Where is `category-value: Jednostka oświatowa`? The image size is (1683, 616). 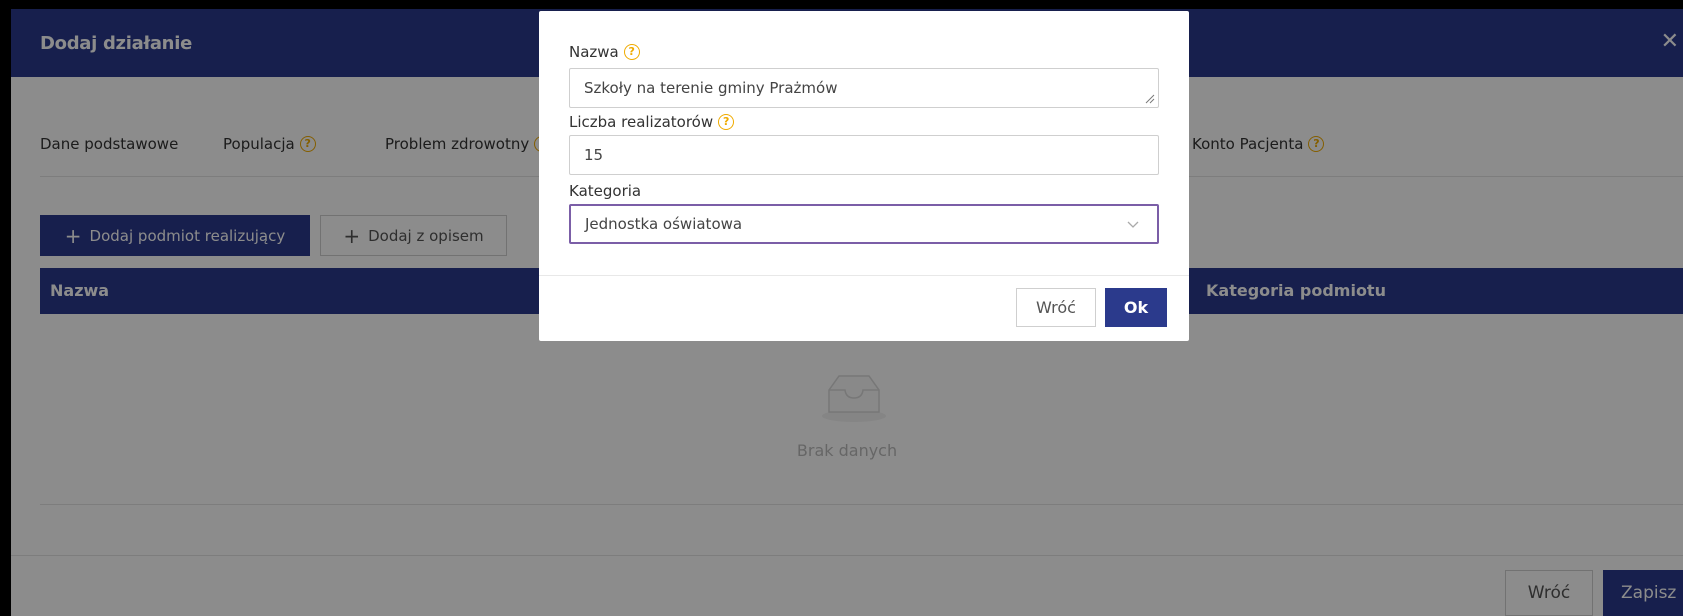 category-value: Jednostka oświatowa is located at coordinates (664, 224).